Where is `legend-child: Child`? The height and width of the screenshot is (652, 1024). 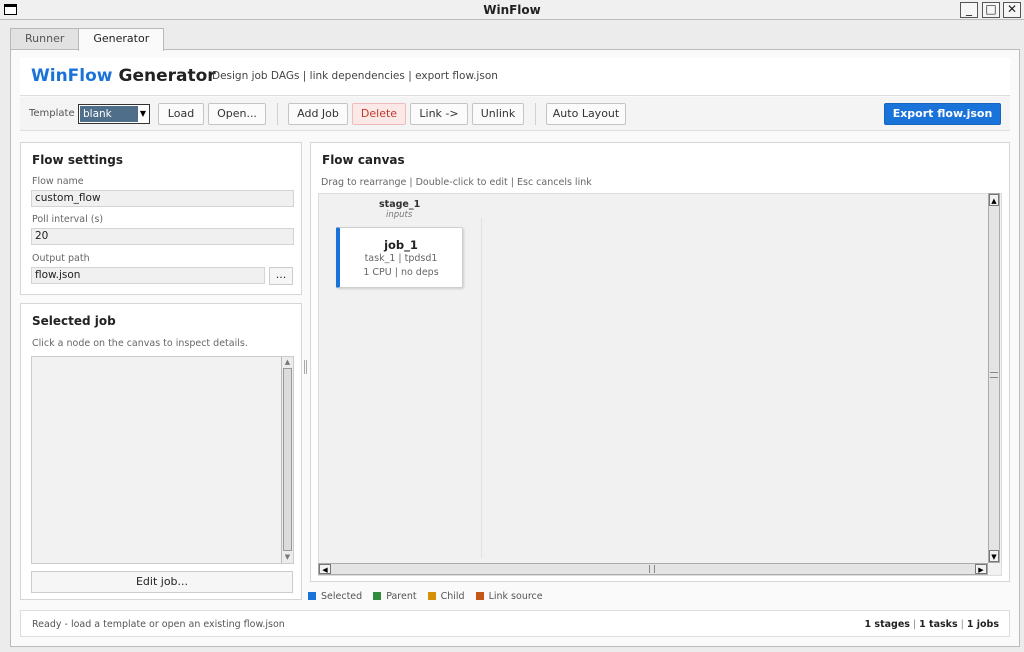
legend-child: Child is located at coordinates (446, 596).